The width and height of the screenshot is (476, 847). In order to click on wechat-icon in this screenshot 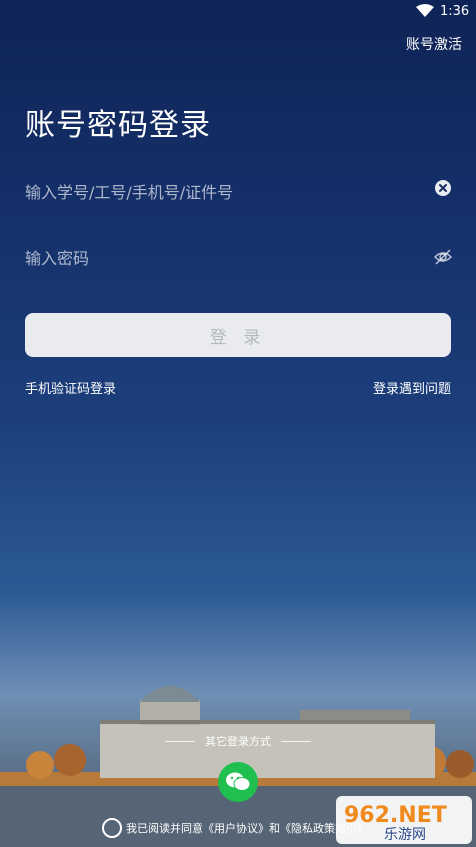, I will do `click(238, 781)`.